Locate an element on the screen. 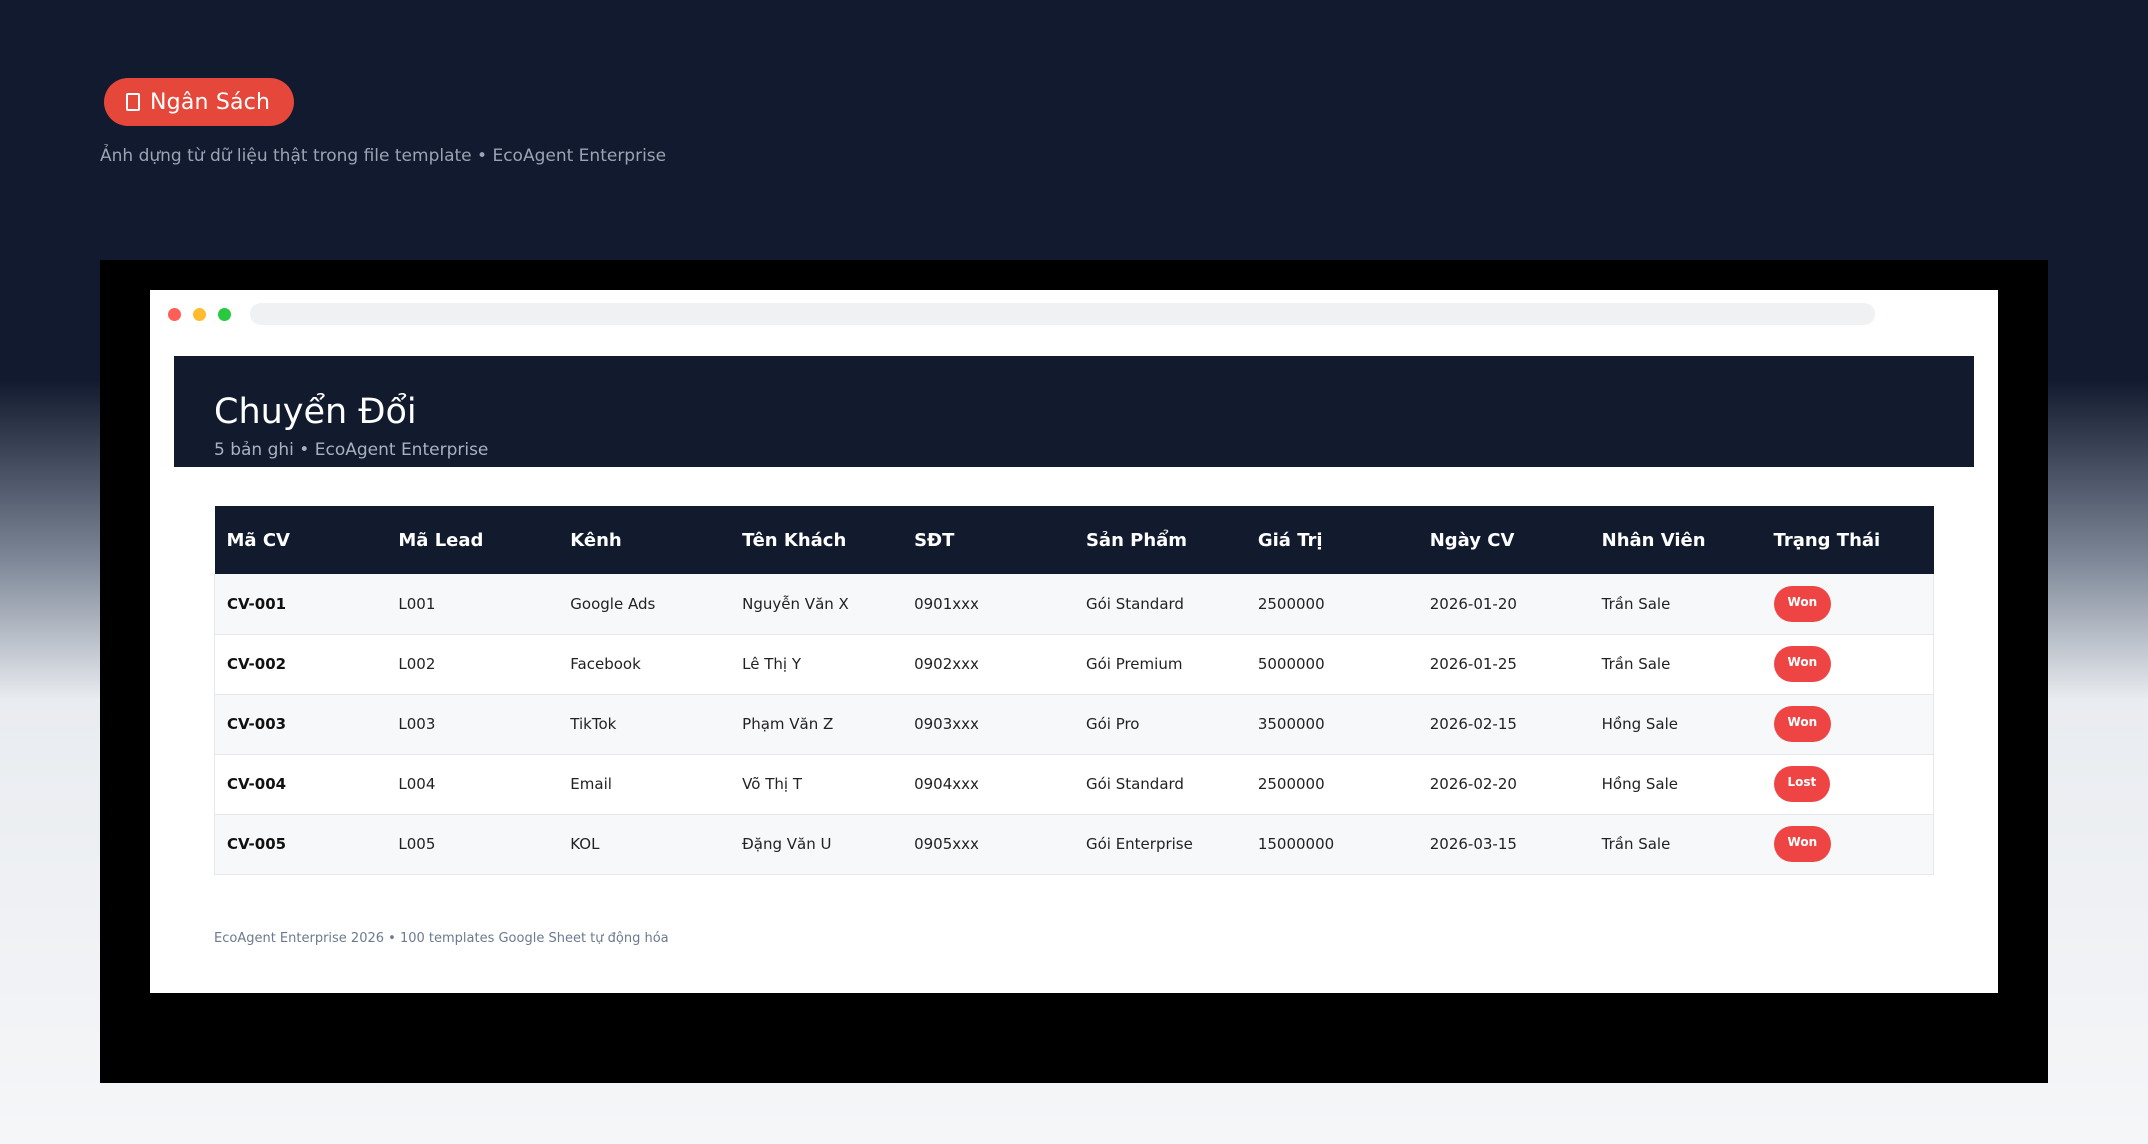 This screenshot has width=2148, height=1144. table-cell: L002 is located at coordinates (417, 664).